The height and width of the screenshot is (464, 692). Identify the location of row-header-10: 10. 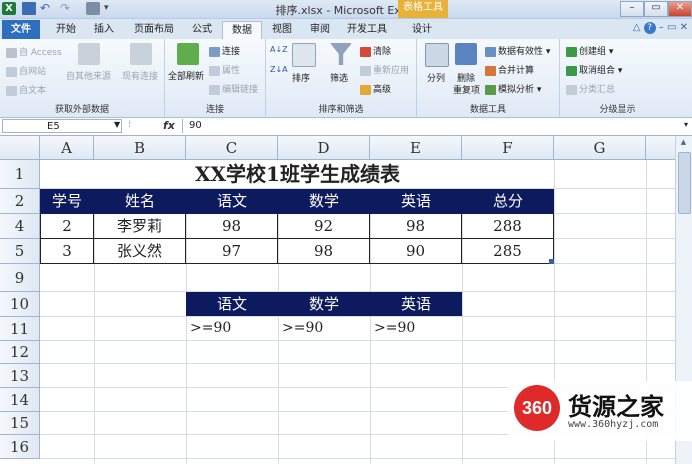
(20, 304).